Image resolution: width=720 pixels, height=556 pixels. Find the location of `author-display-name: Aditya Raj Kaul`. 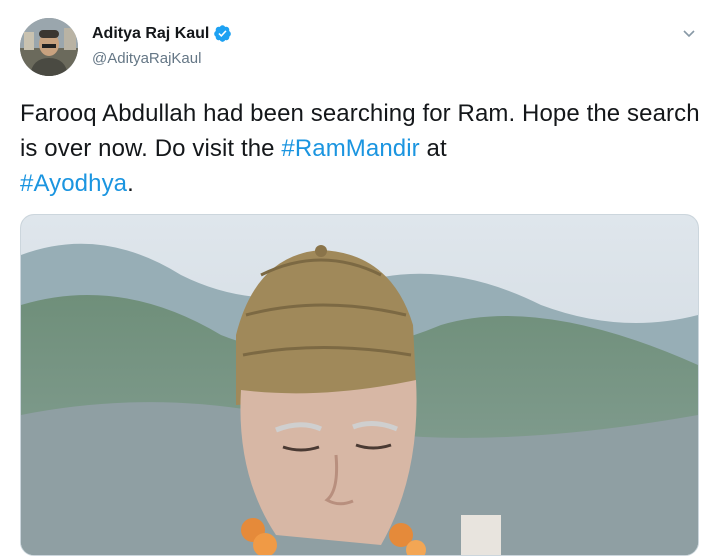

author-display-name: Aditya Raj Kaul is located at coordinates (150, 34).